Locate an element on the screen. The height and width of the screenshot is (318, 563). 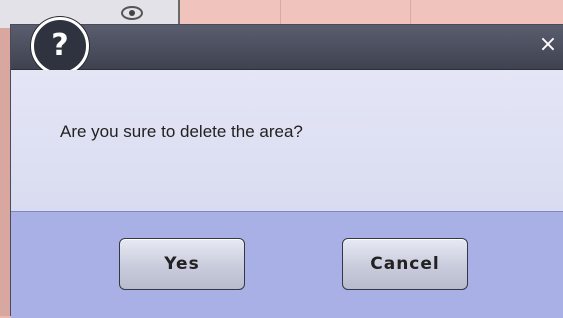
question-icon: ? is located at coordinates (60, 46).